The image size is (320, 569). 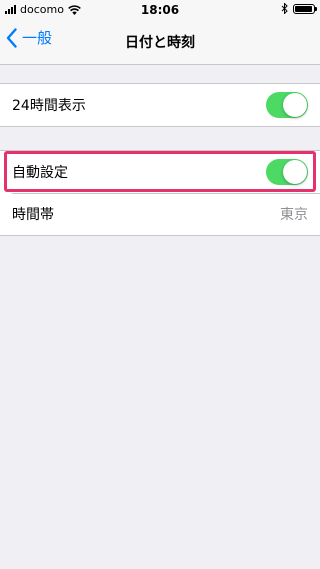 What do you see at coordinates (49, 106) in the screenshot?
I see `row-24hour-label: 24時間表示` at bounding box center [49, 106].